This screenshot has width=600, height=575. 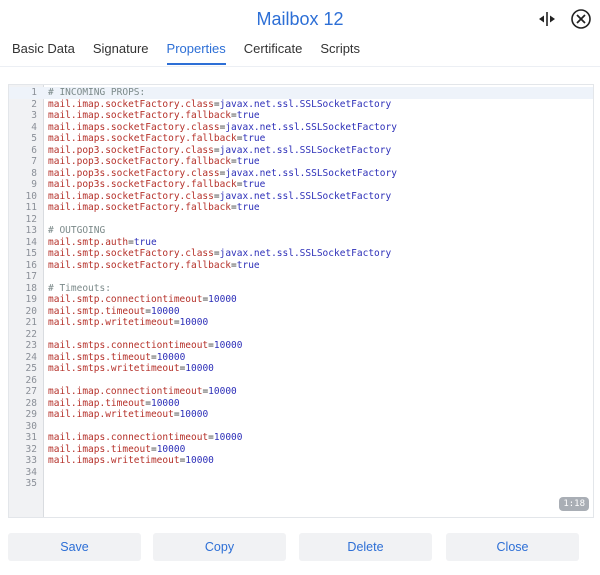 I want to click on line-number: 31, so click(x=31, y=437).